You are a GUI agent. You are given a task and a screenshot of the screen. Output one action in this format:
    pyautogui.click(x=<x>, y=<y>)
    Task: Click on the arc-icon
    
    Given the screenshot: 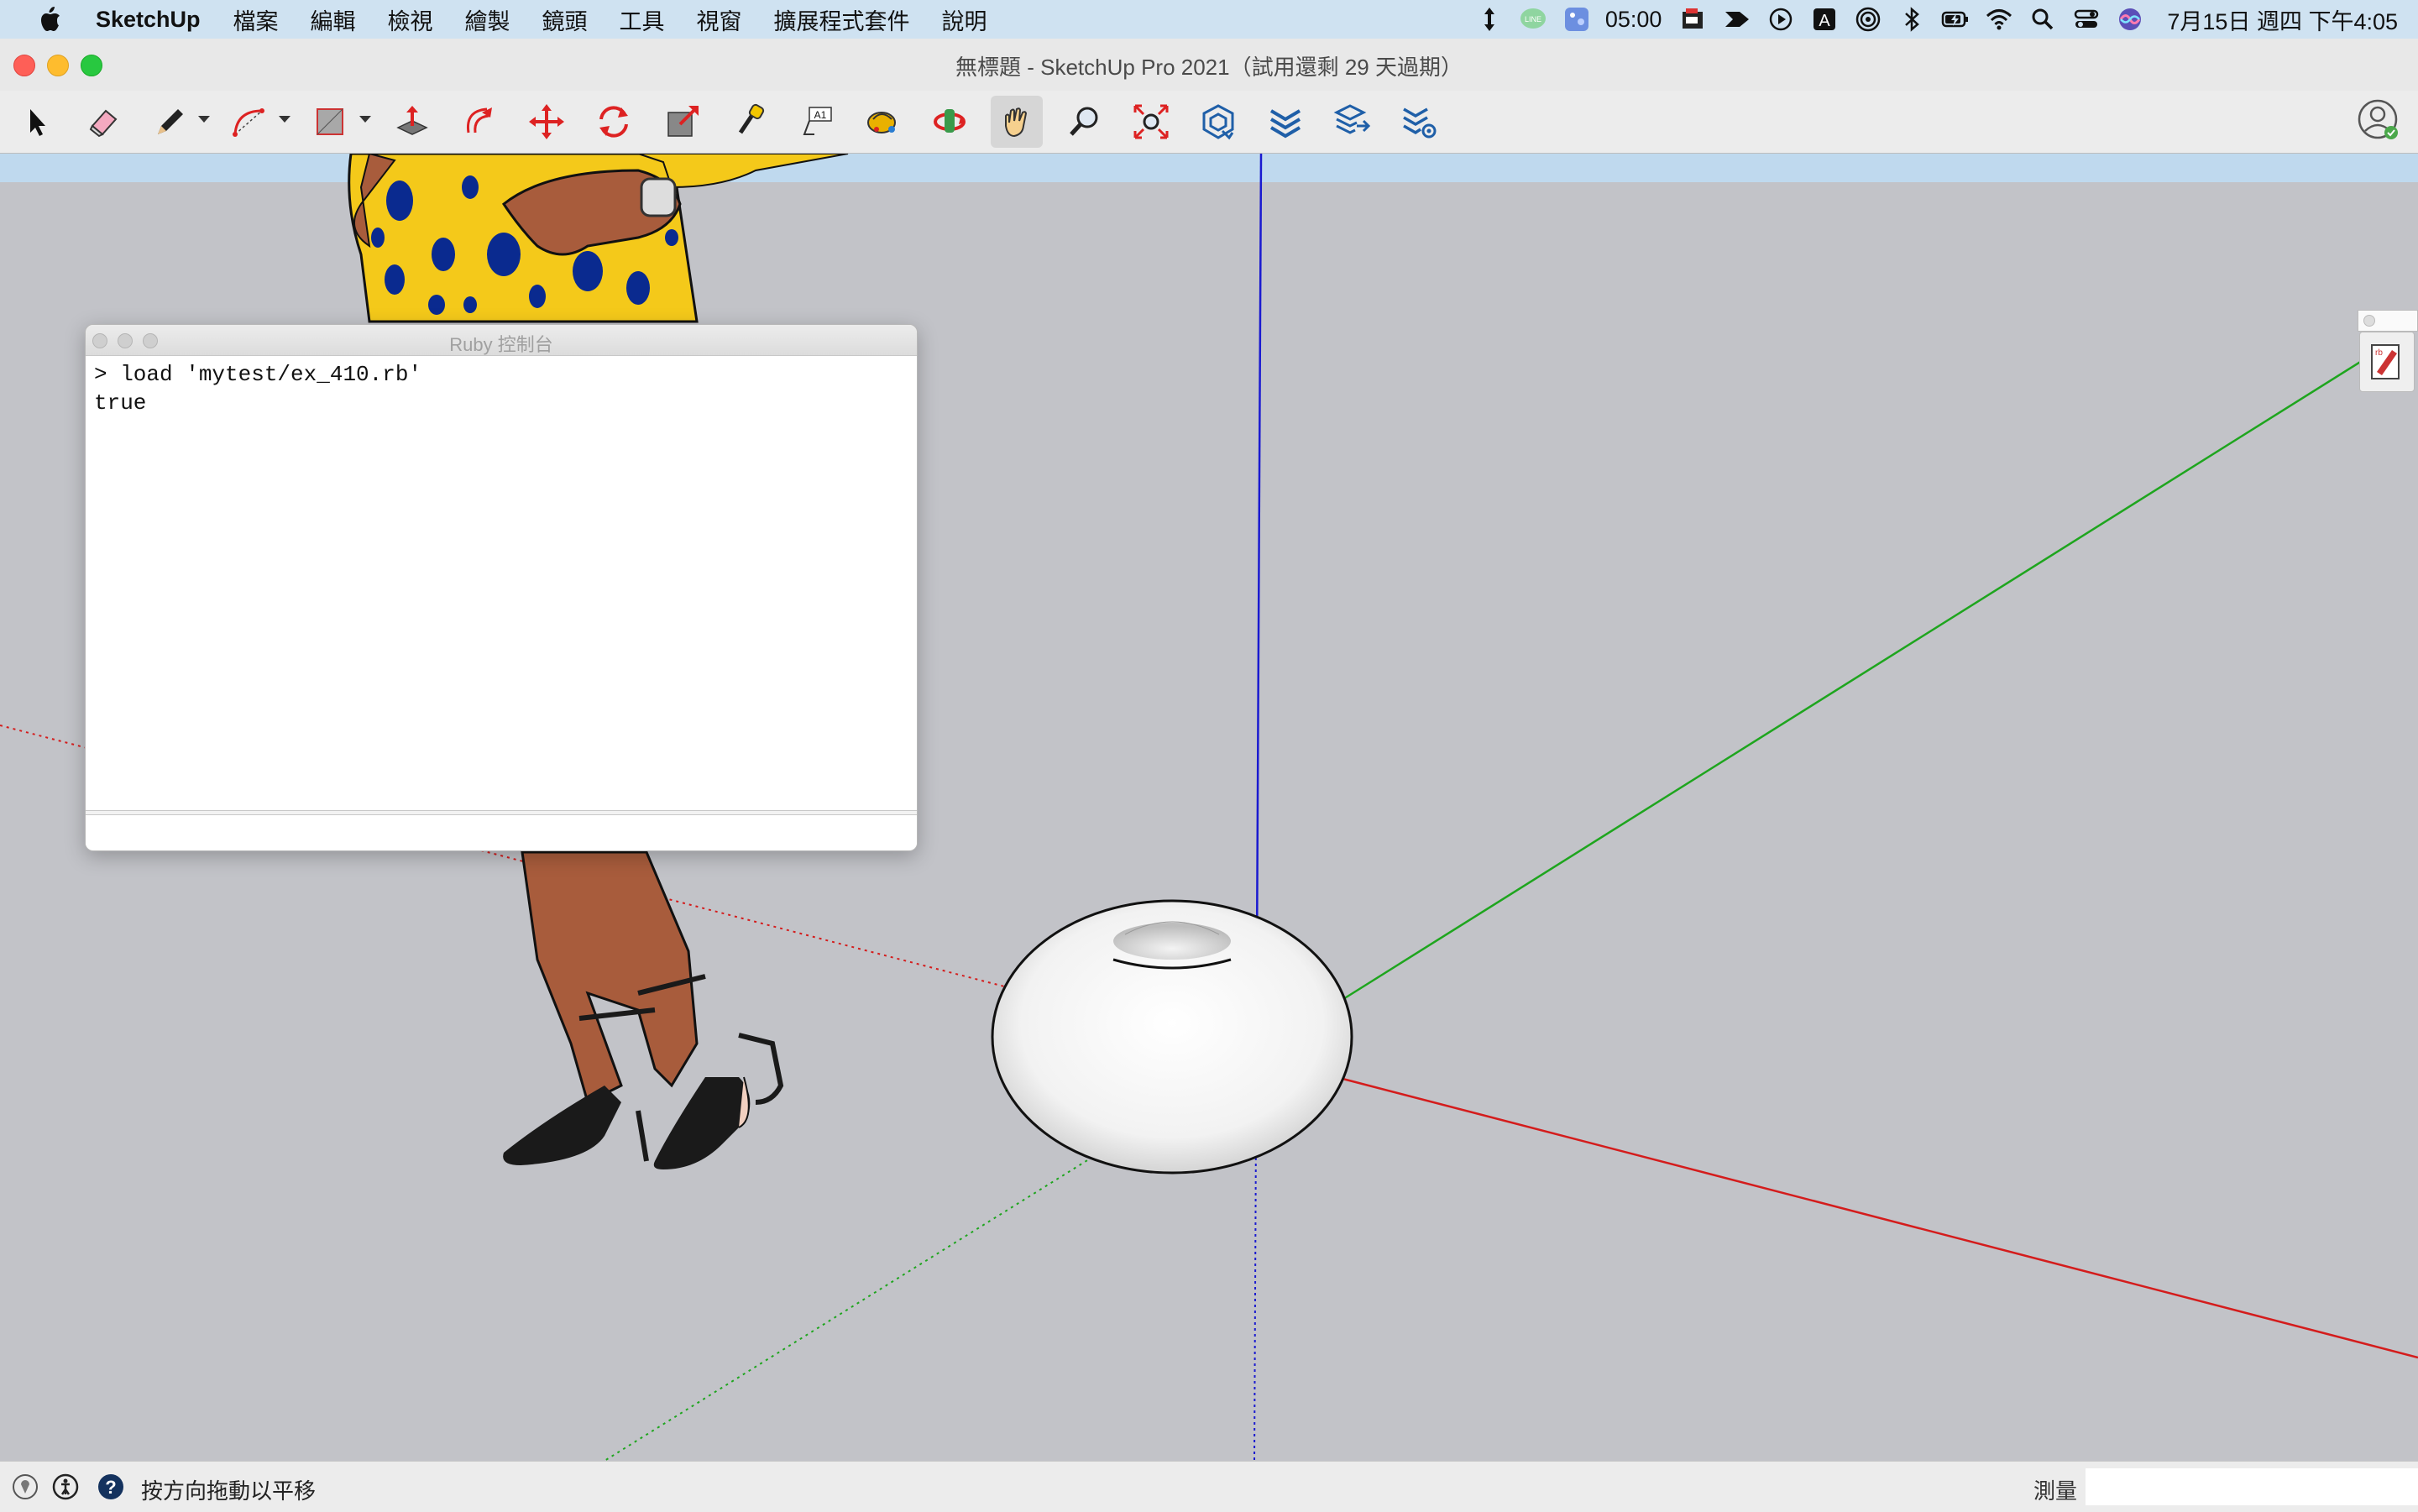 What is the action you would take?
    pyautogui.click(x=248, y=122)
    